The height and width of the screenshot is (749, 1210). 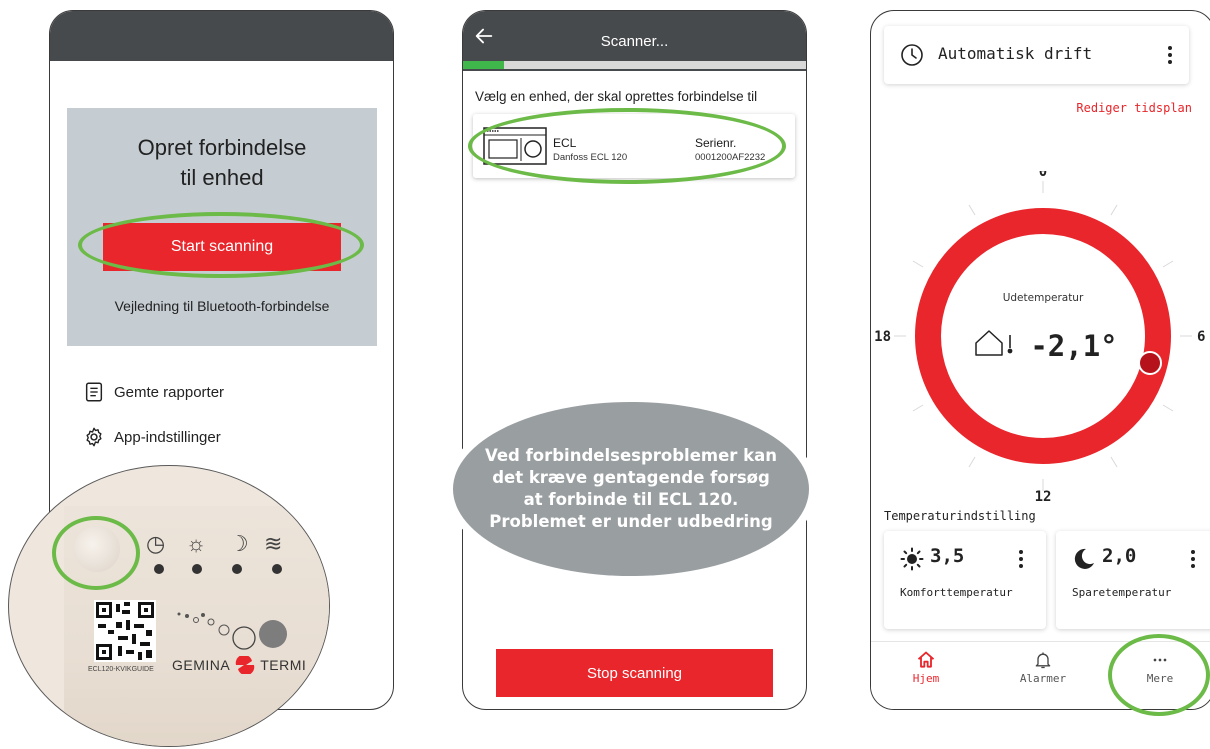 What do you see at coordinates (631, 477) in the screenshot?
I see `note-line: det kræve gentagende forsøg` at bounding box center [631, 477].